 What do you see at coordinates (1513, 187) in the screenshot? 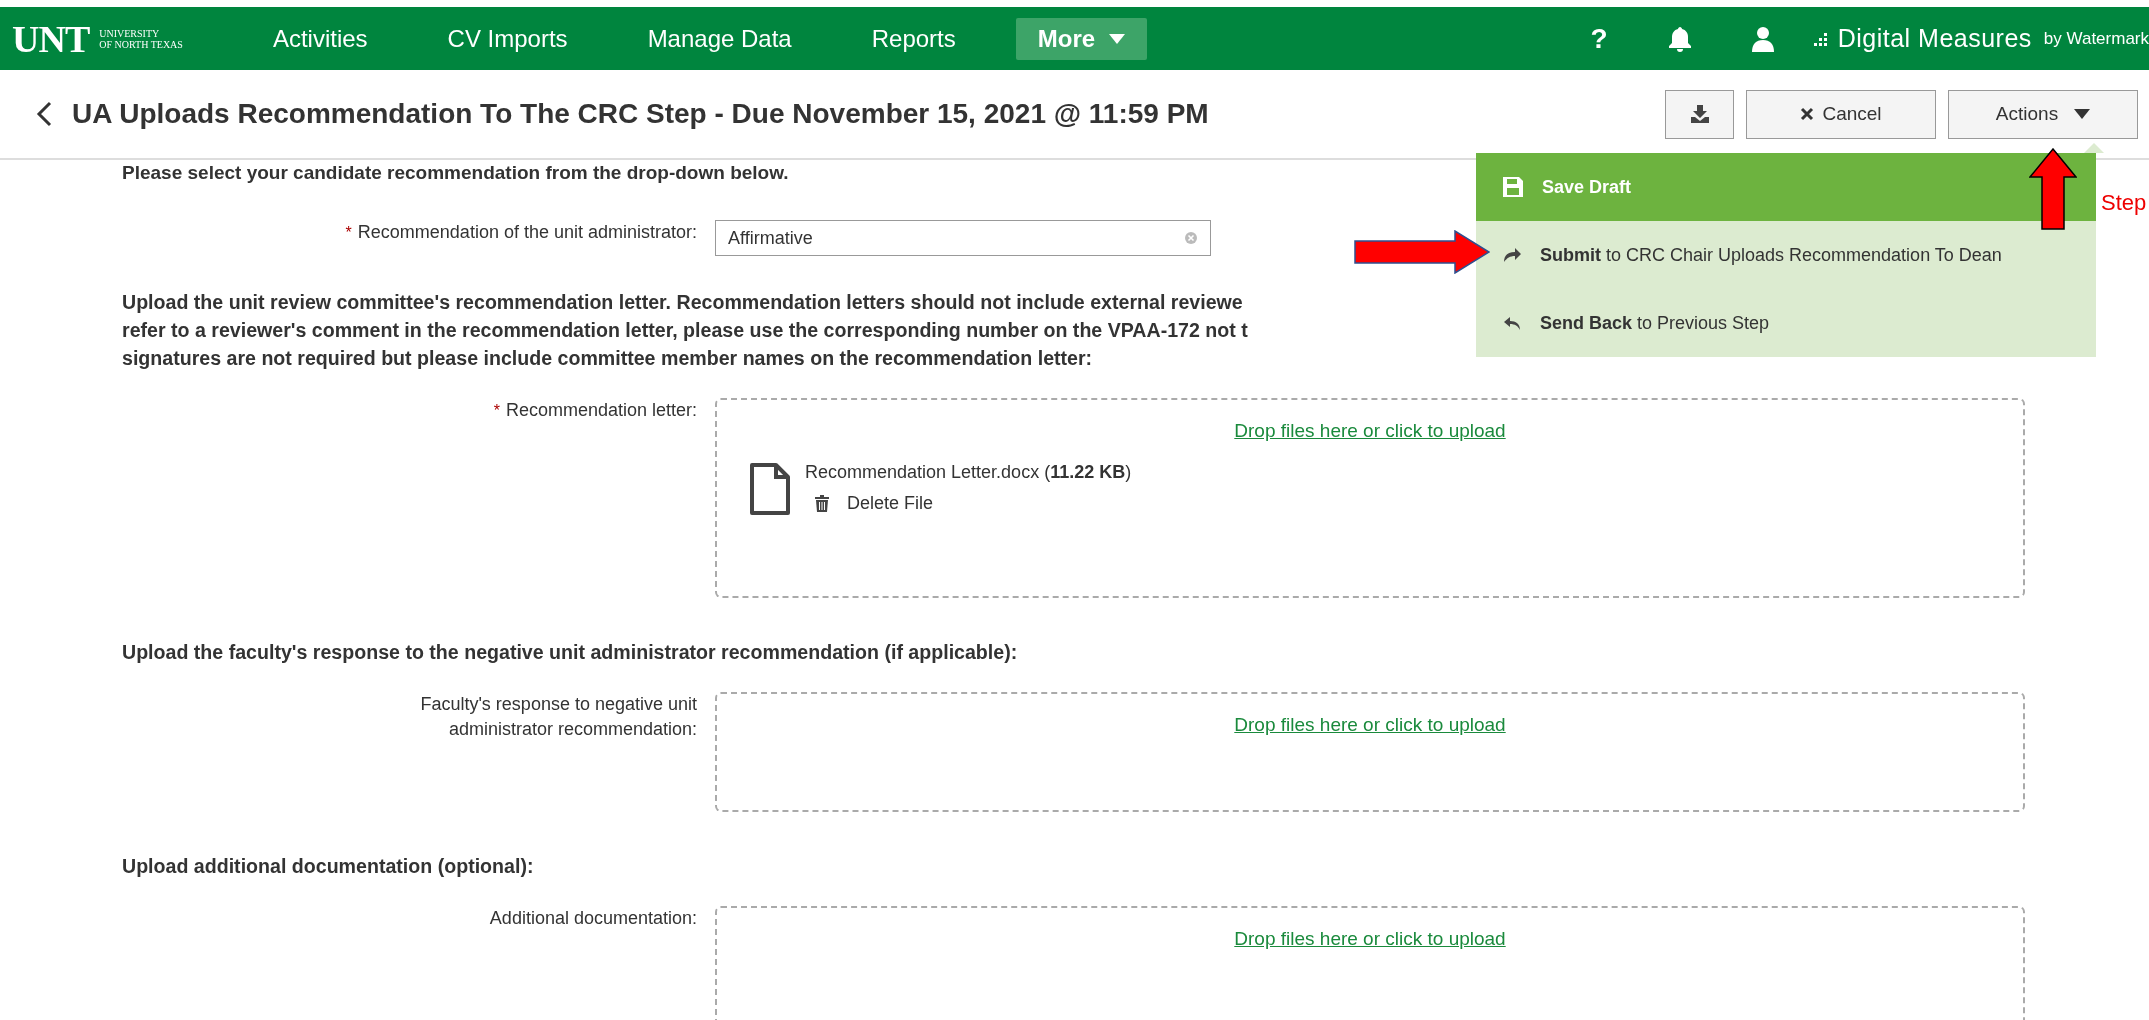
I see `save-icon` at bounding box center [1513, 187].